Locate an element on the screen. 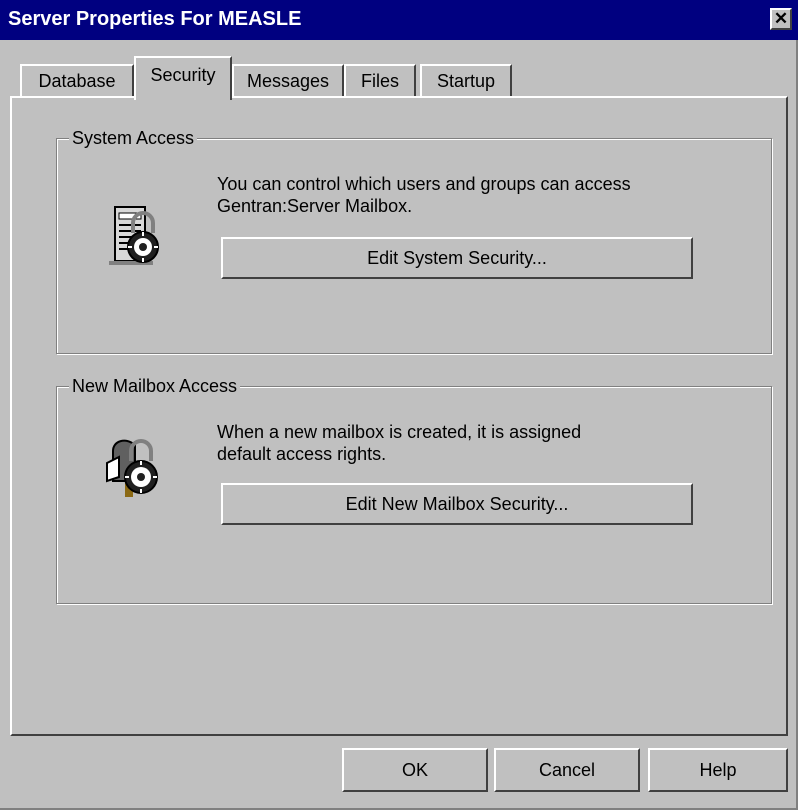  tab-security-label: Security is located at coordinates (183, 75).